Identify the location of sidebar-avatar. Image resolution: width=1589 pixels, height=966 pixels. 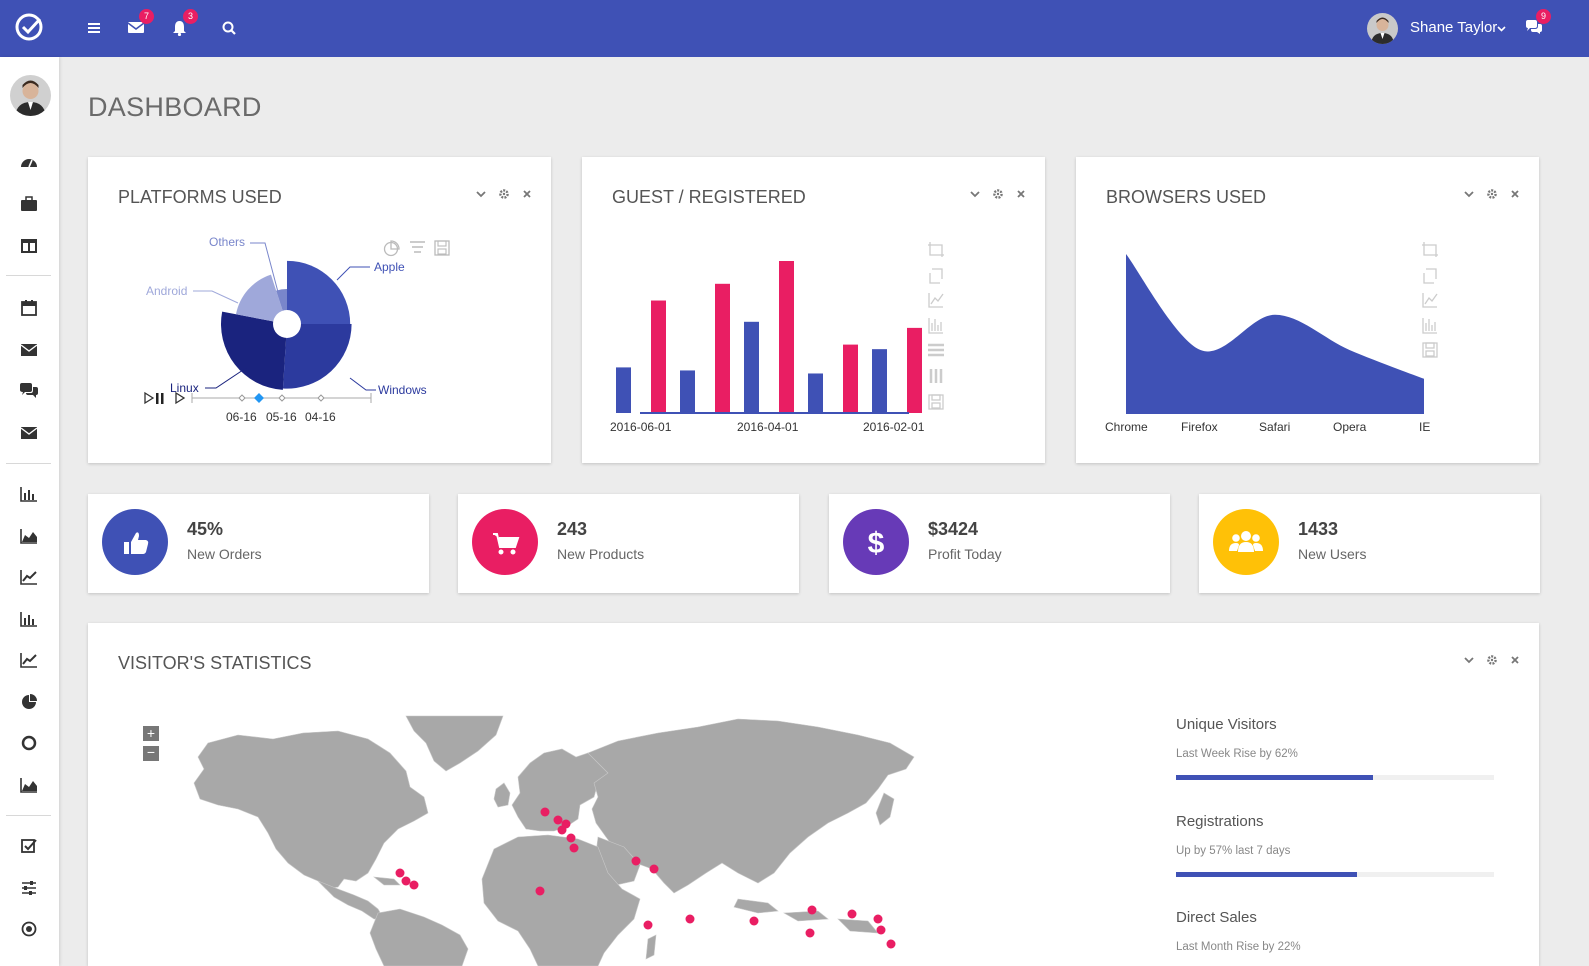
(30, 95).